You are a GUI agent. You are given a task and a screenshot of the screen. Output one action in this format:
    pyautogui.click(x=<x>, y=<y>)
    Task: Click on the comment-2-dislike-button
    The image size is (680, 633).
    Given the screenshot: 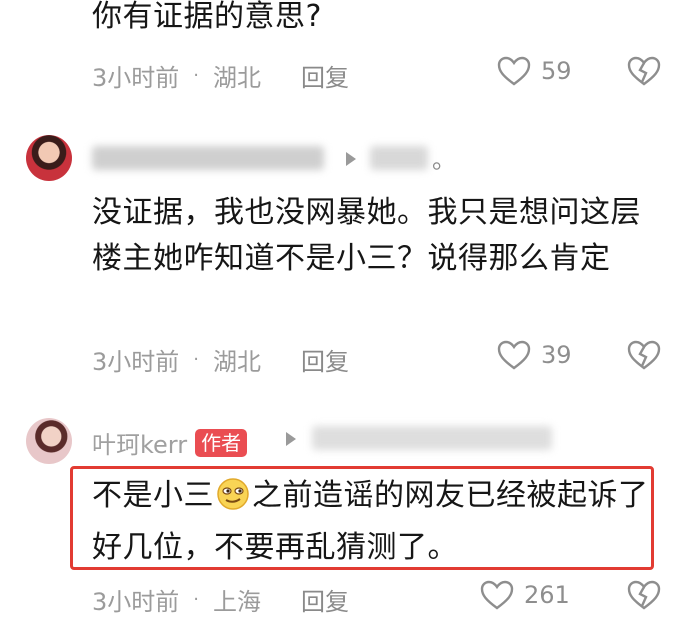 What is the action you would take?
    pyautogui.click(x=644, y=357)
    